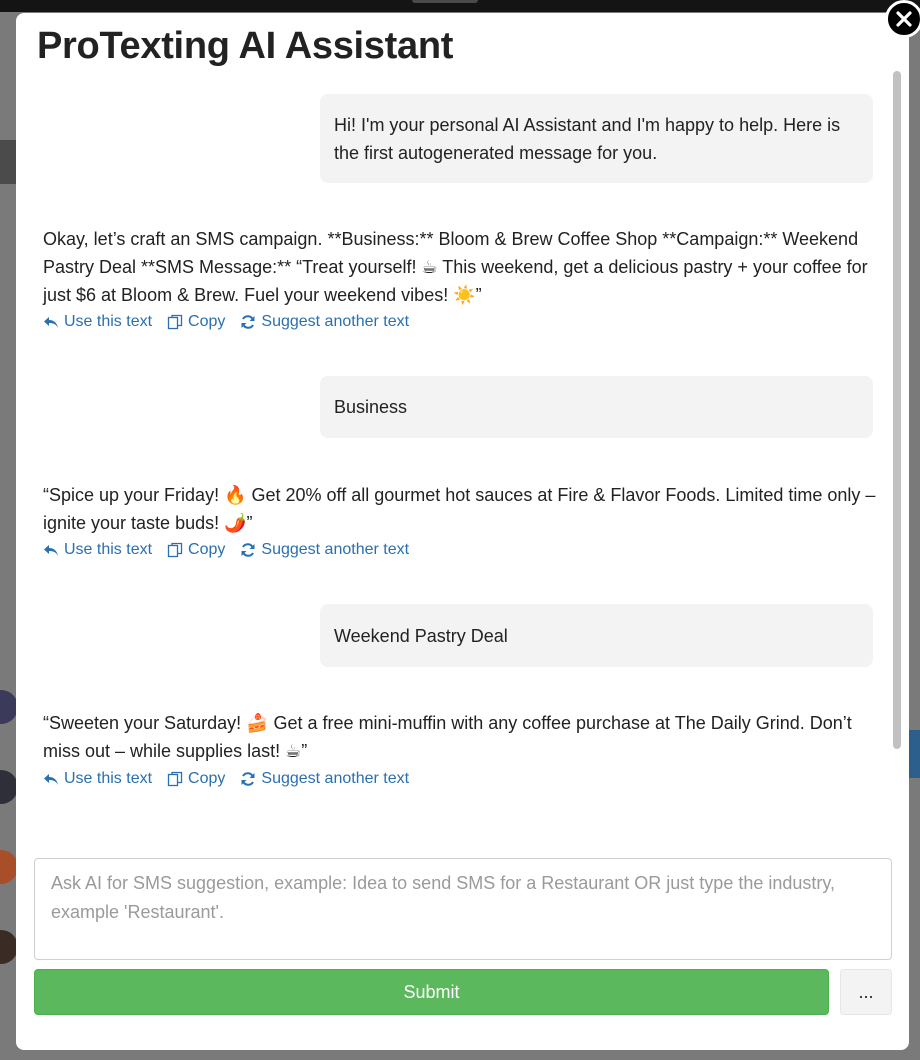  What do you see at coordinates (445, 1) in the screenshot?
I see `background-topbar-handle` at bounding box center [445, 1].